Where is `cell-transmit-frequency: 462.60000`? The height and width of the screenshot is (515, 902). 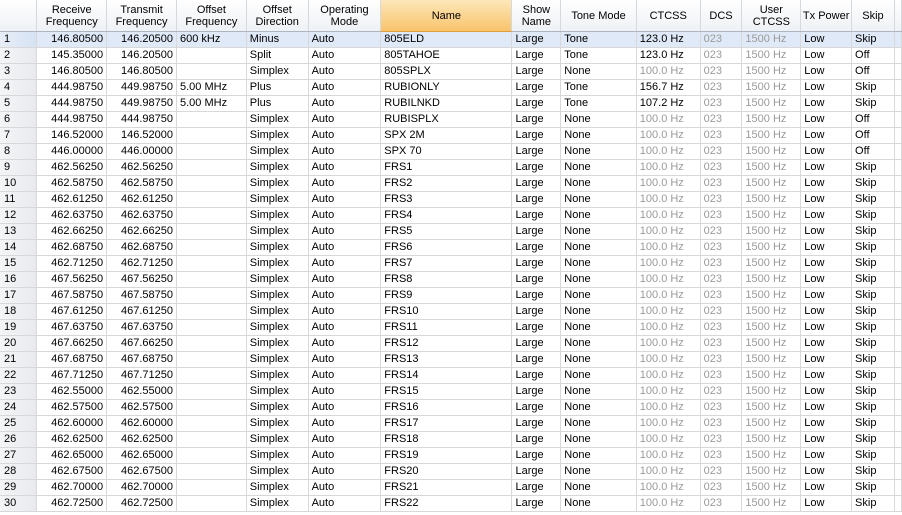
cell-transmit-frequency: 462.60000 is located at coordinates (141, 423).